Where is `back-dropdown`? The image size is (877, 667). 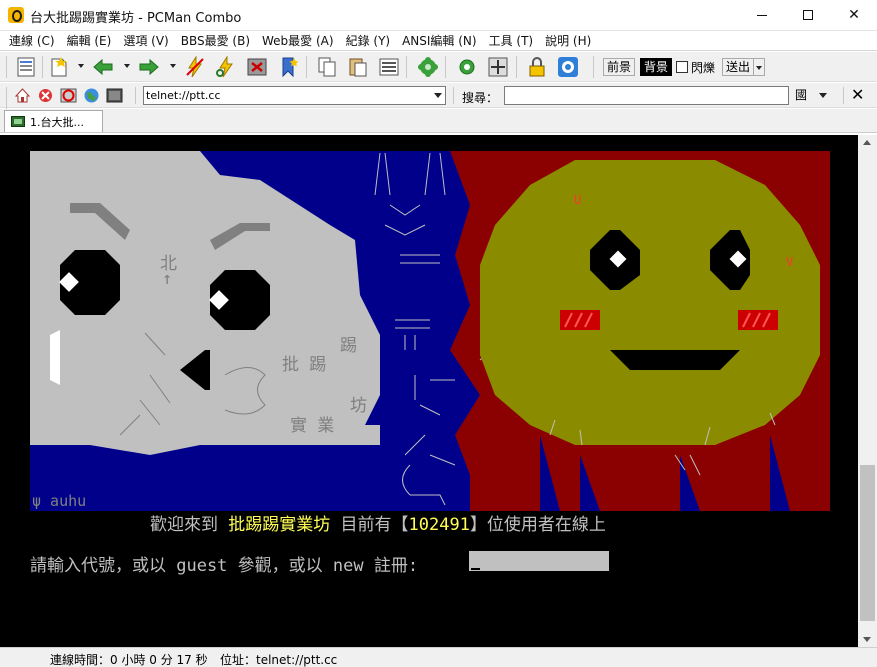
back-dropdown is located at coordinates (127, 66).